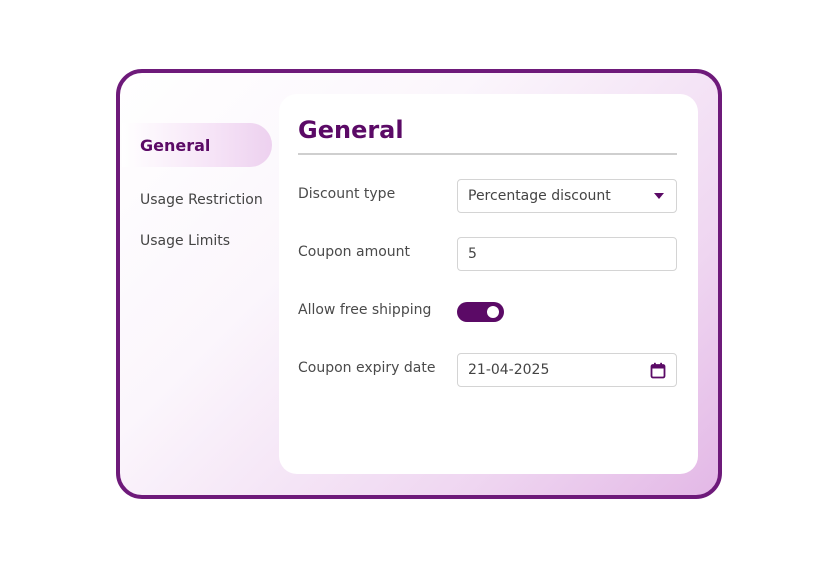  I want to click on title-divider, so click(487, 154).